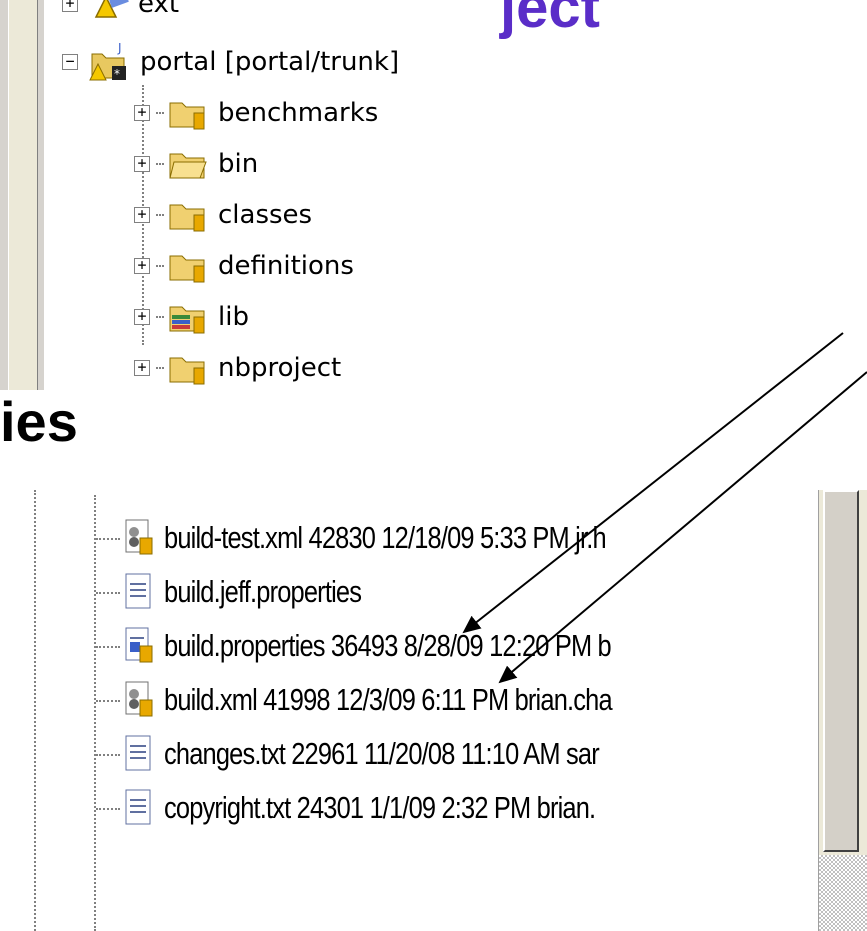 The height and width of the screenshot is (931, 867). What do you see at coordinates (70, 62) in the screenshot?
I see `collapse-toggle: −` at bounding box center [70, 62].